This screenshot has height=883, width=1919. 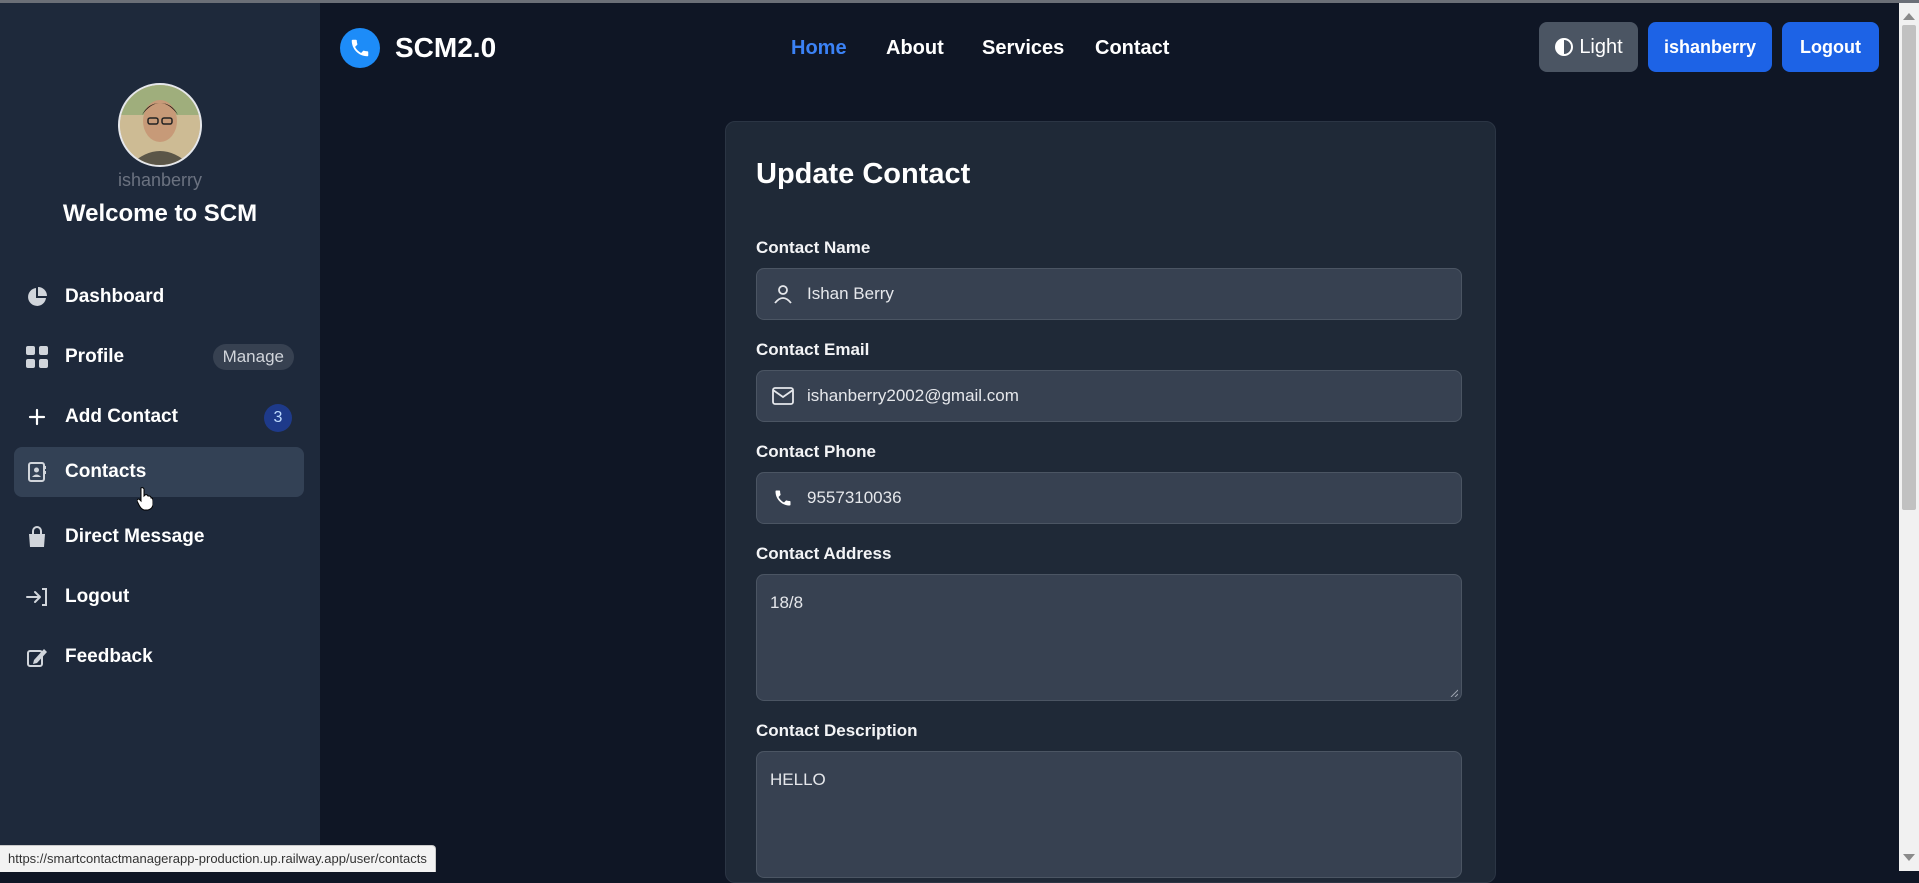 What do you see at coordinates (913, 395) in the screenshot?
I see `contact-email-value: ishanberry2002@gmail.com` at bounding box center [913, 395].